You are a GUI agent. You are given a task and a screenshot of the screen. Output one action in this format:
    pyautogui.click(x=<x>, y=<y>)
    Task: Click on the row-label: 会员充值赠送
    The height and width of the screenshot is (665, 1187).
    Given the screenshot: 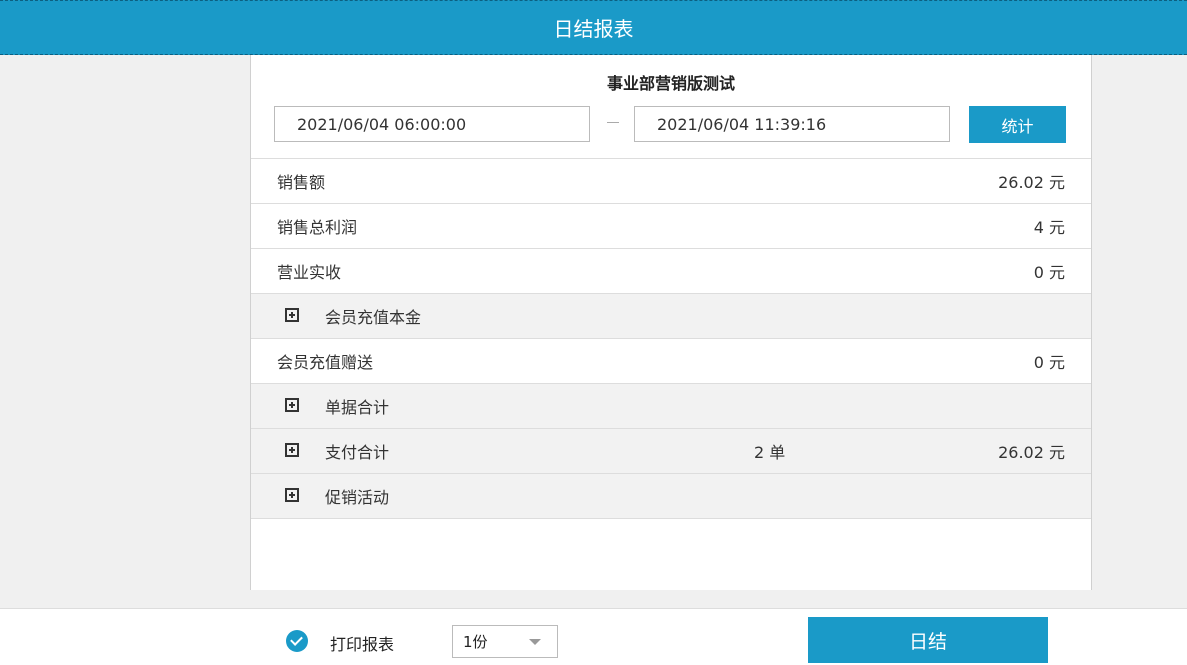 What is the action you would take?
    pyautogui.click(x=325, y=362)
    